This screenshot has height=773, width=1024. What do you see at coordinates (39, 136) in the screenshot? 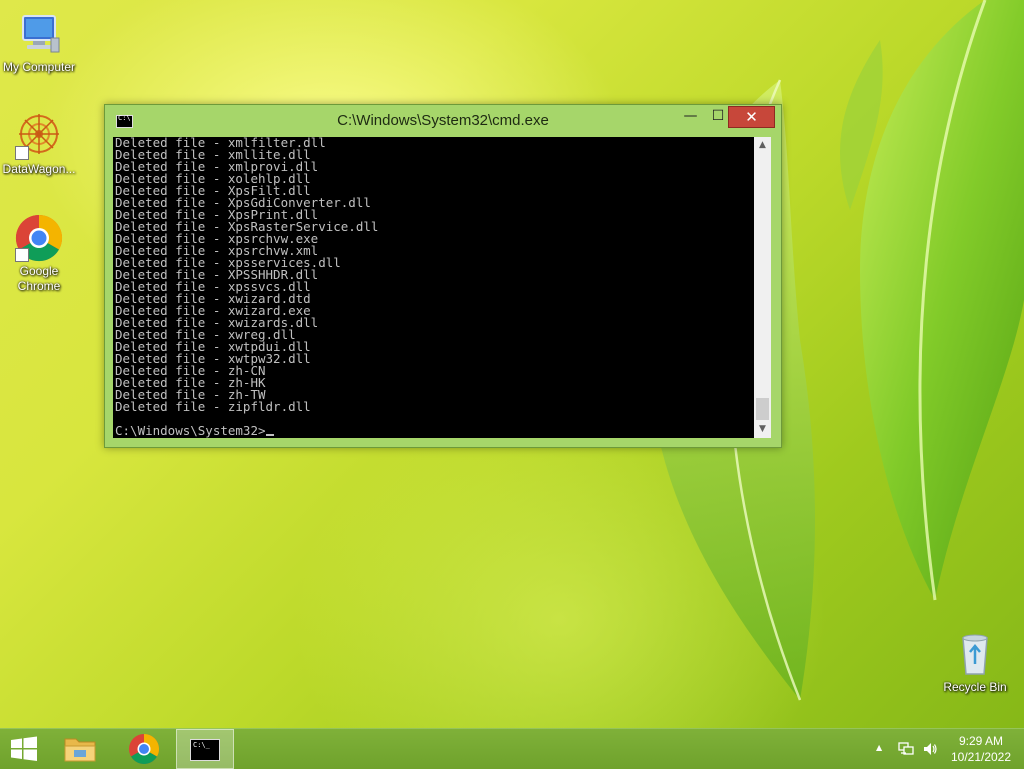
I see `datawagon-icon` at bounding box center [39, 136].